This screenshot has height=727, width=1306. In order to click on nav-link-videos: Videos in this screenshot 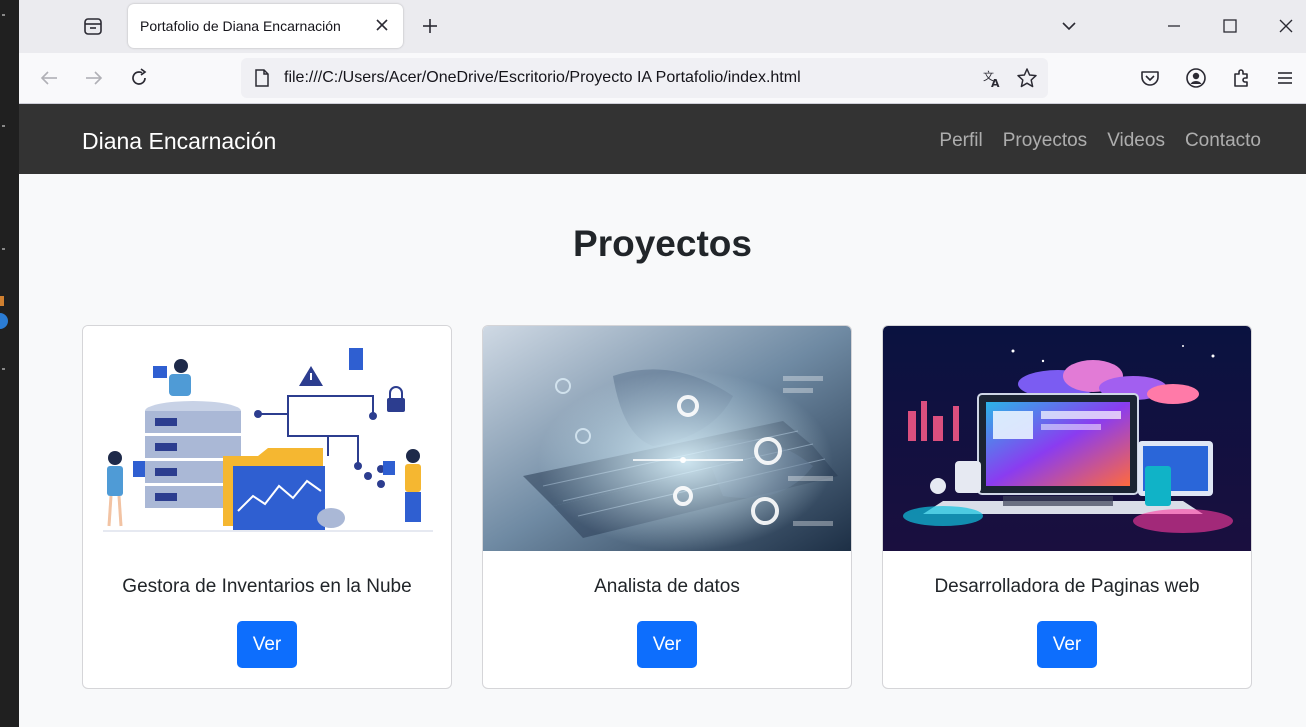, I will do `click(1136, 141)`.